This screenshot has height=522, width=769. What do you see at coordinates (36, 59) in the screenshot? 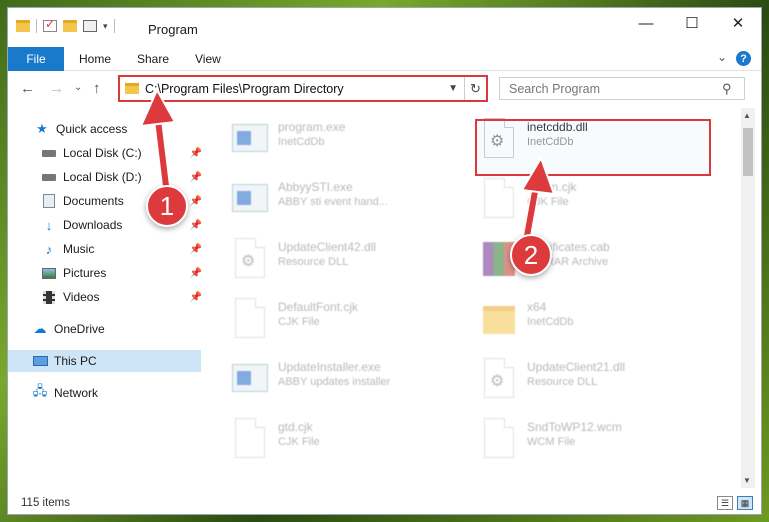
I see `tab-file: File` at bounding box center [36, 59].